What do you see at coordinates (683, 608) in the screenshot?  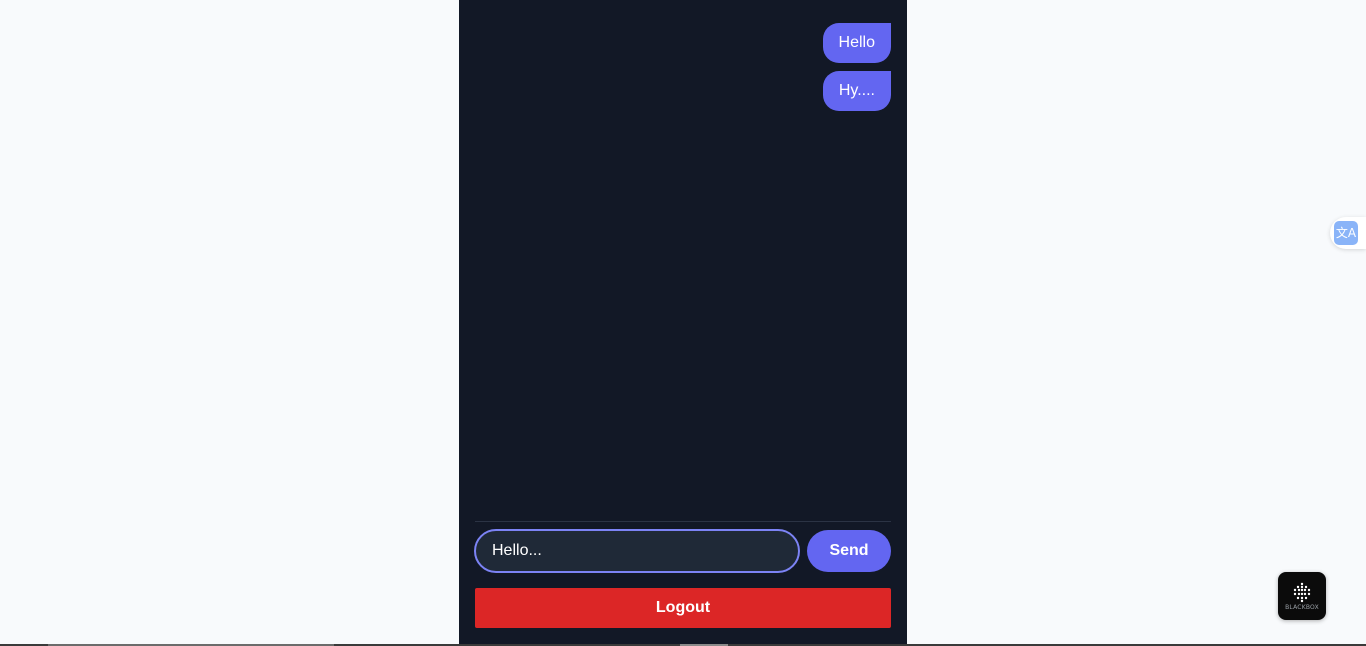 I see `logout-button: Logout` at bounding box center [683, 608].